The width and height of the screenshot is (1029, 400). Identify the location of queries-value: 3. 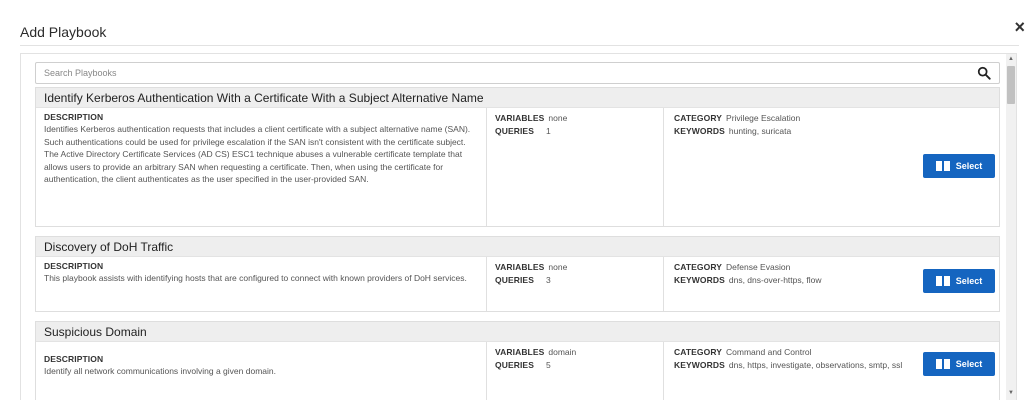
(548, 279).